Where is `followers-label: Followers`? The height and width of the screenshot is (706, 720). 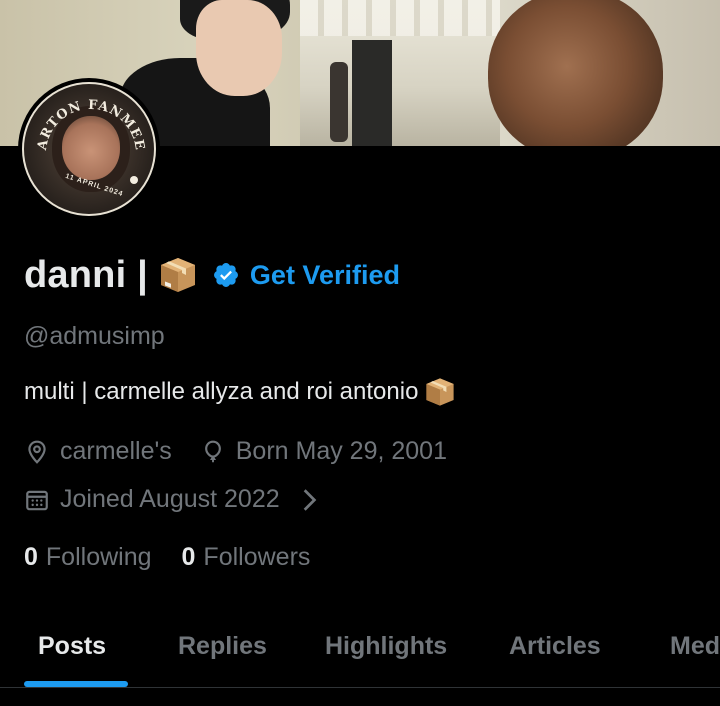 followers-label: Followers is located at coordinates (257, 557).